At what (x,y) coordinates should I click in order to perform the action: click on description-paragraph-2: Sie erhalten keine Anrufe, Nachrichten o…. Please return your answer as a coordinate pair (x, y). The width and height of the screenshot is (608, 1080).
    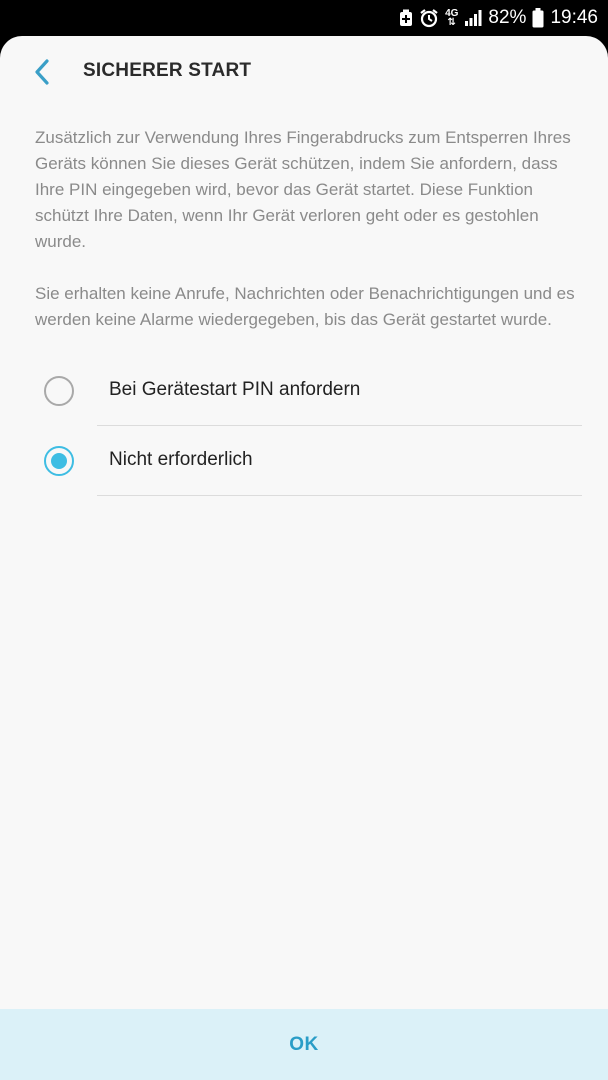
    Looking at the image, I should click on (305, 306).